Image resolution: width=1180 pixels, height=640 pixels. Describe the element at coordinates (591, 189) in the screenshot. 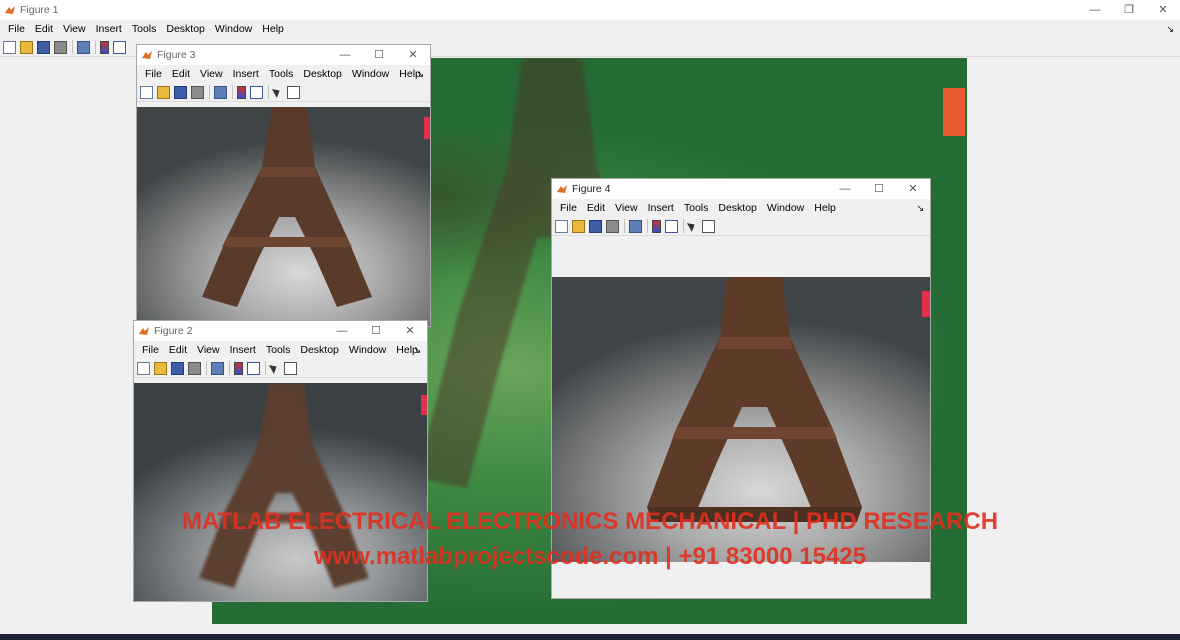

I see `figure-4-title: Figure 4` at that location.